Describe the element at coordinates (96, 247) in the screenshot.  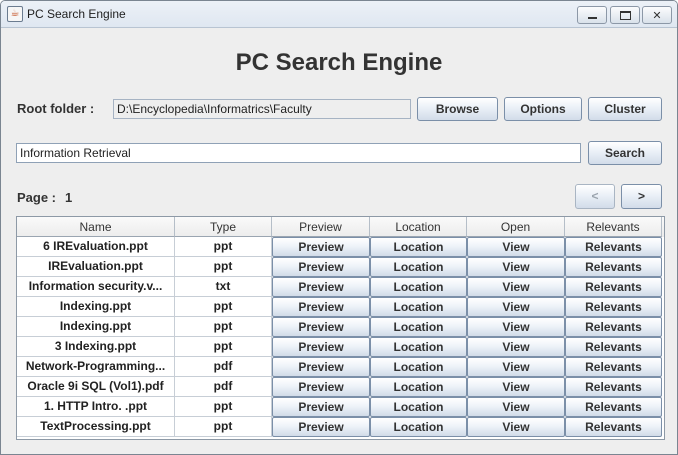
I see `file-name-cell: 6 IREvaluation.ppt` at that location.